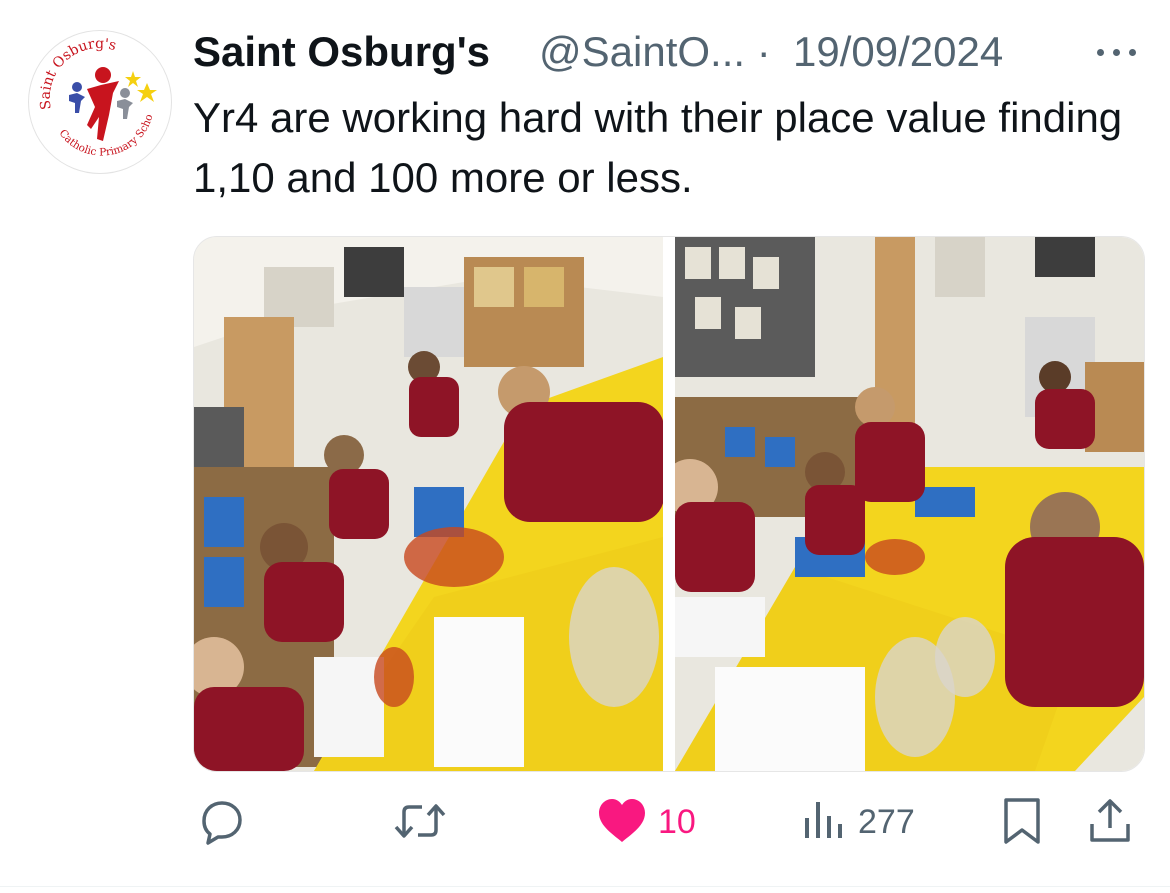 The width and height of the screenshot is (1170, 893). I want to click on bookmark-button, so click(1022, 822).